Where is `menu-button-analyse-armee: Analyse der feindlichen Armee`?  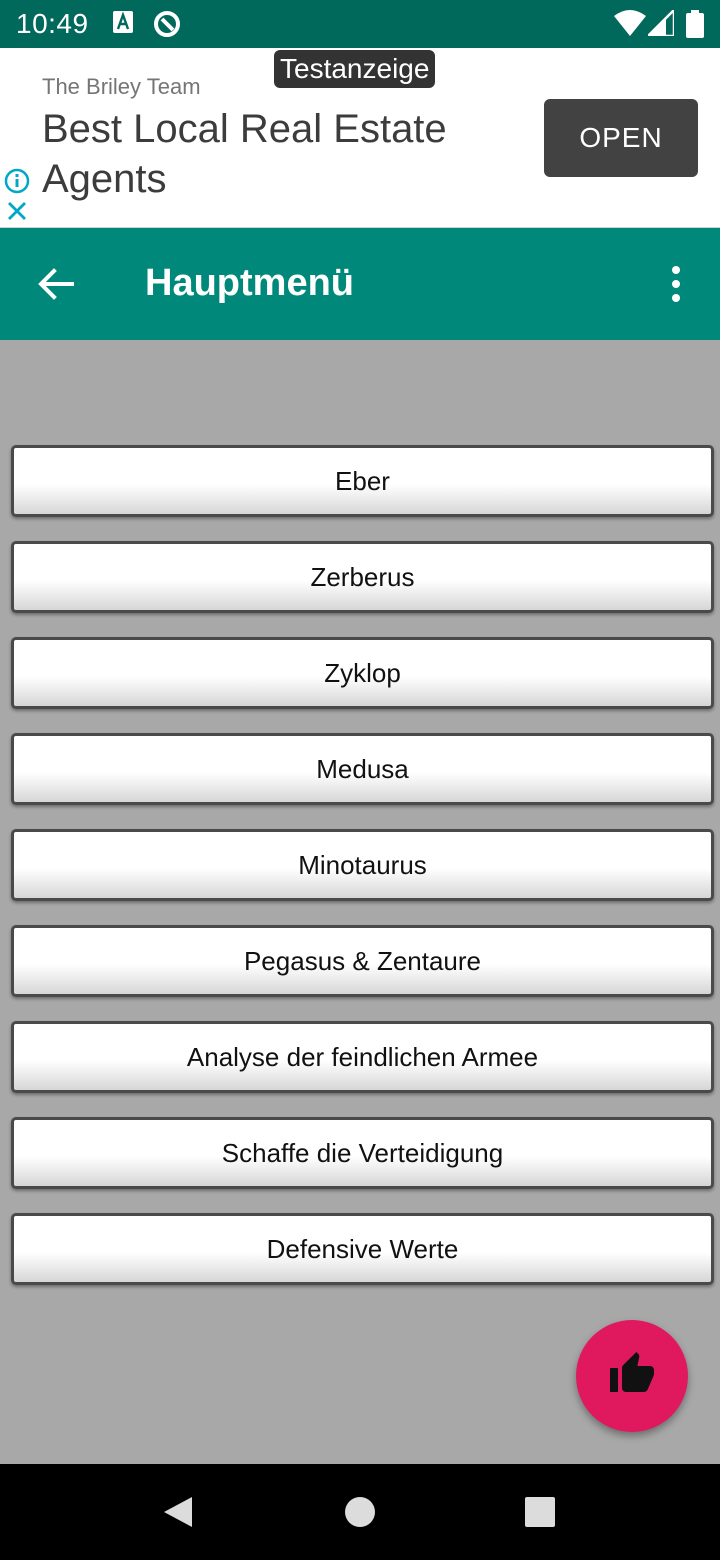
menu-button-analyse-armee: Analyse der feindlichen Armee is located at coordinates (362, 1057).